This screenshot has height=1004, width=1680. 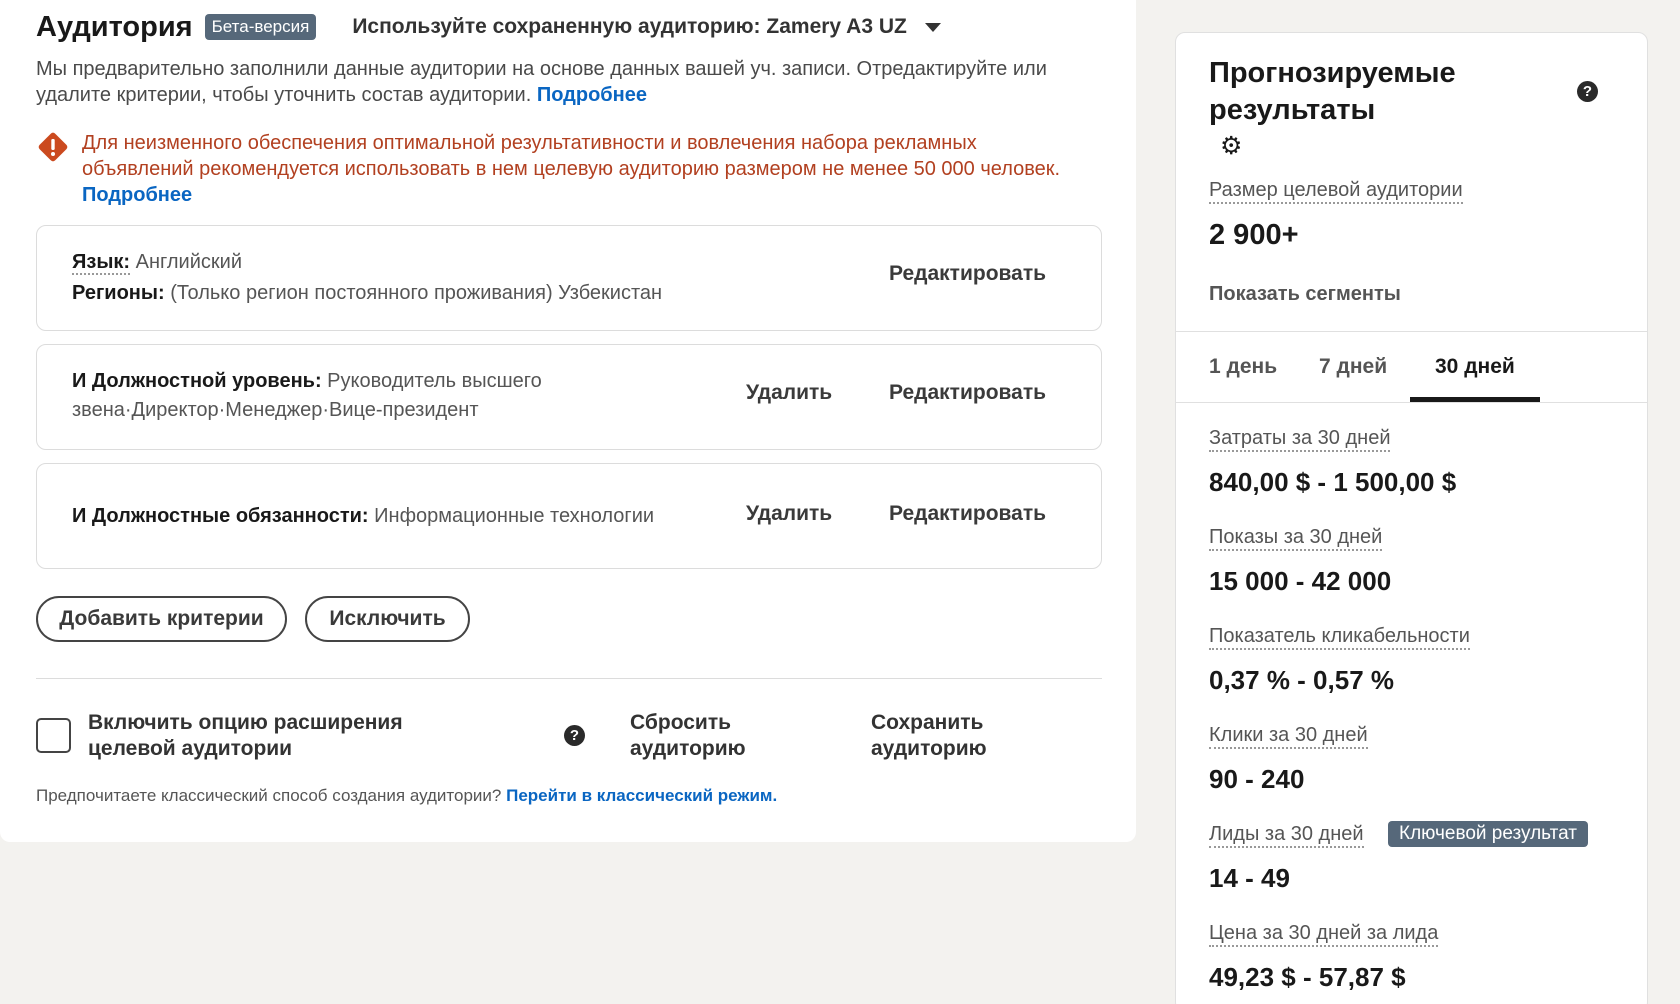 I want to click on edit-location-button: Редактировать, so click(x=967, y=274).